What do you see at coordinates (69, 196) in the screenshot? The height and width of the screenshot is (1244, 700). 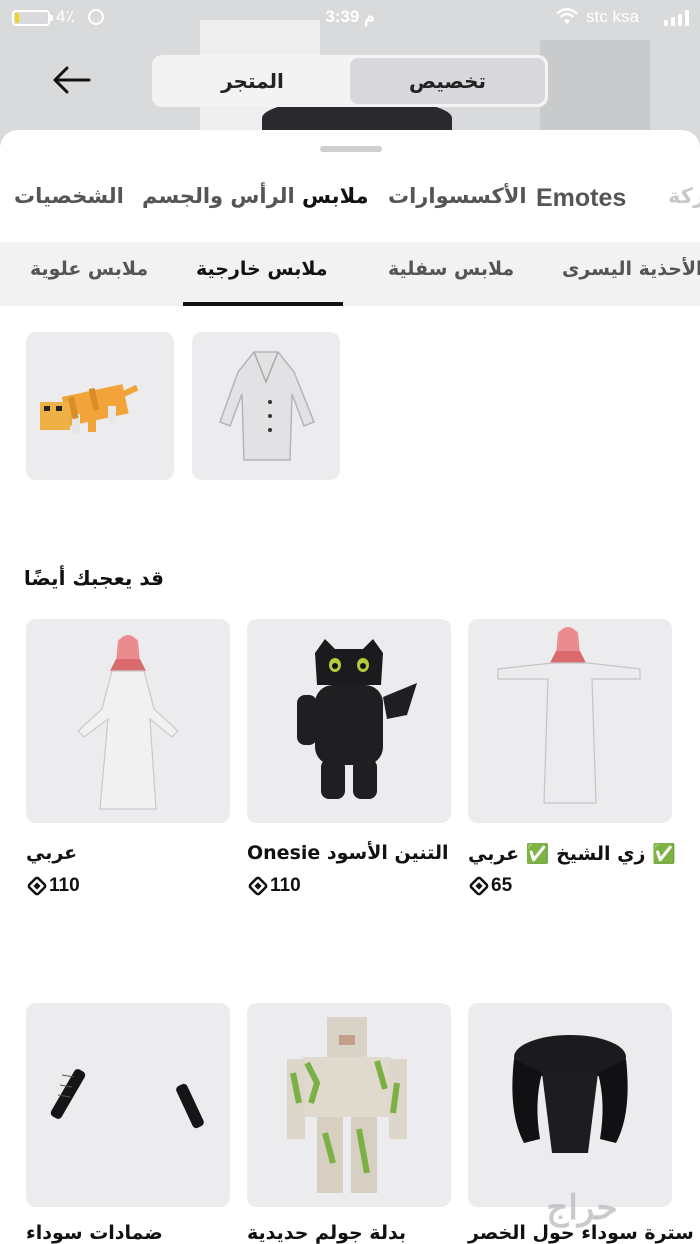 I see `tab-characters: الشخصيات` at bounding box center [69, 196].